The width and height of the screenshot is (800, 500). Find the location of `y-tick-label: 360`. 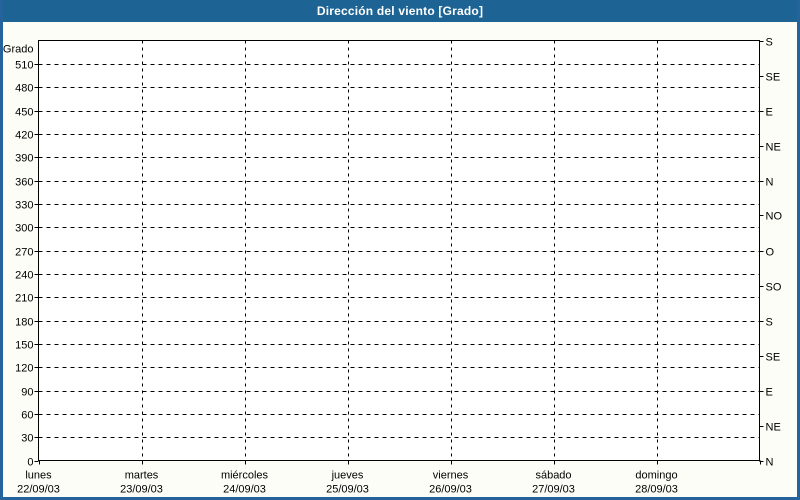

y-tick-label: 360 is located at coordinates (24, 183).